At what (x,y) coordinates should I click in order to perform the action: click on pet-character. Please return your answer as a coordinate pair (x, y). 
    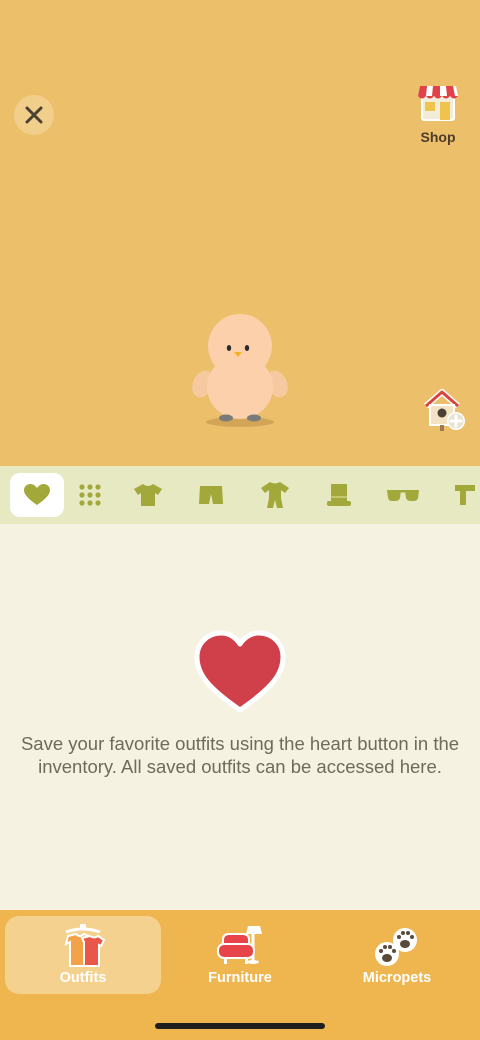
    Looking at the image, I should click on (240, 372).